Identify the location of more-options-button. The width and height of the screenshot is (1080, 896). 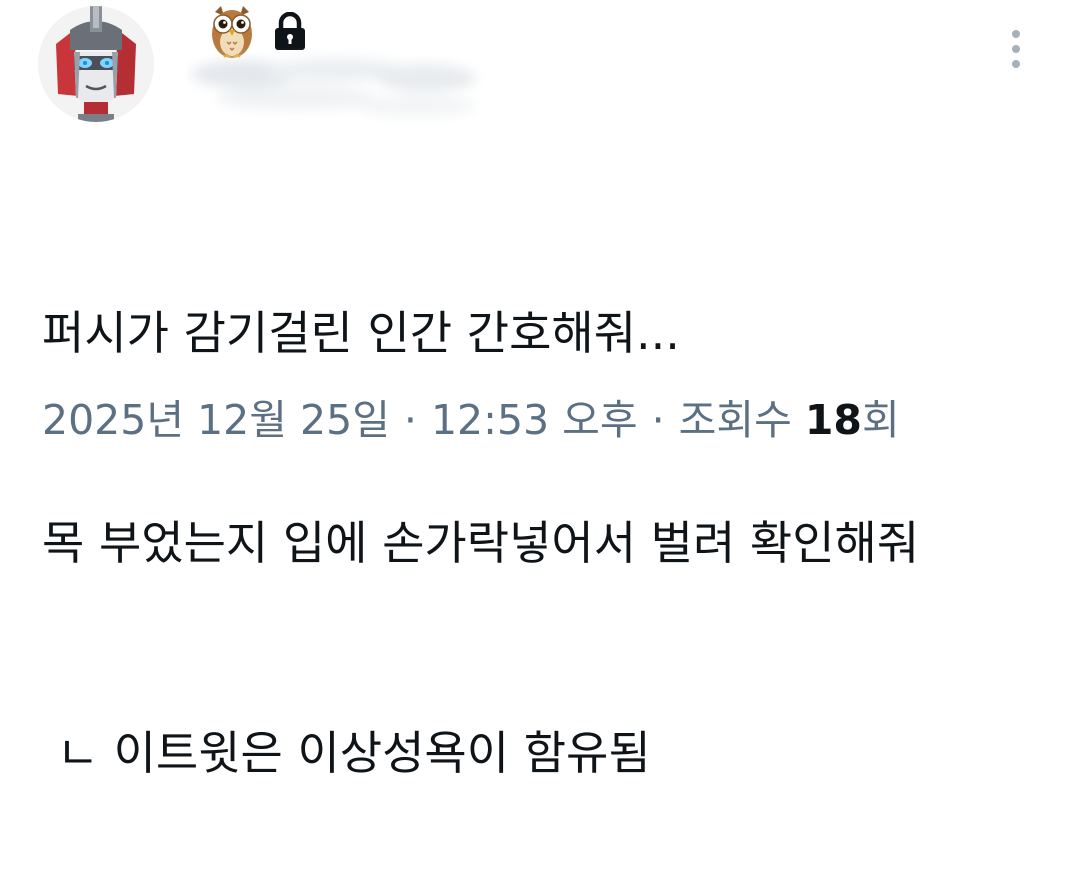
(1016, 49).